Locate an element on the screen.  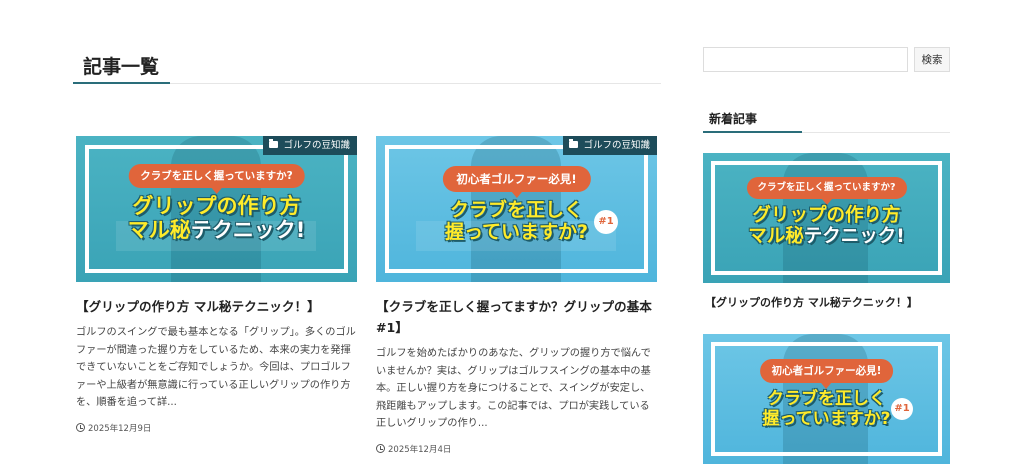
archive-heading-bar: 記事一覧 is located at coordinates (367, 67).